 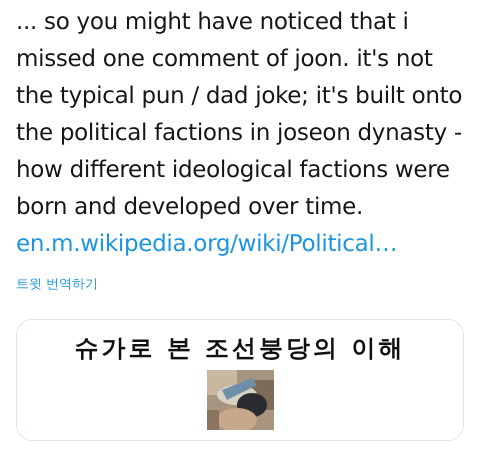 What do you see at coordinates (57, 284) in the screenshot?
I see `translate-link: 트윗 번역하기` at bounding box center [57, 284].